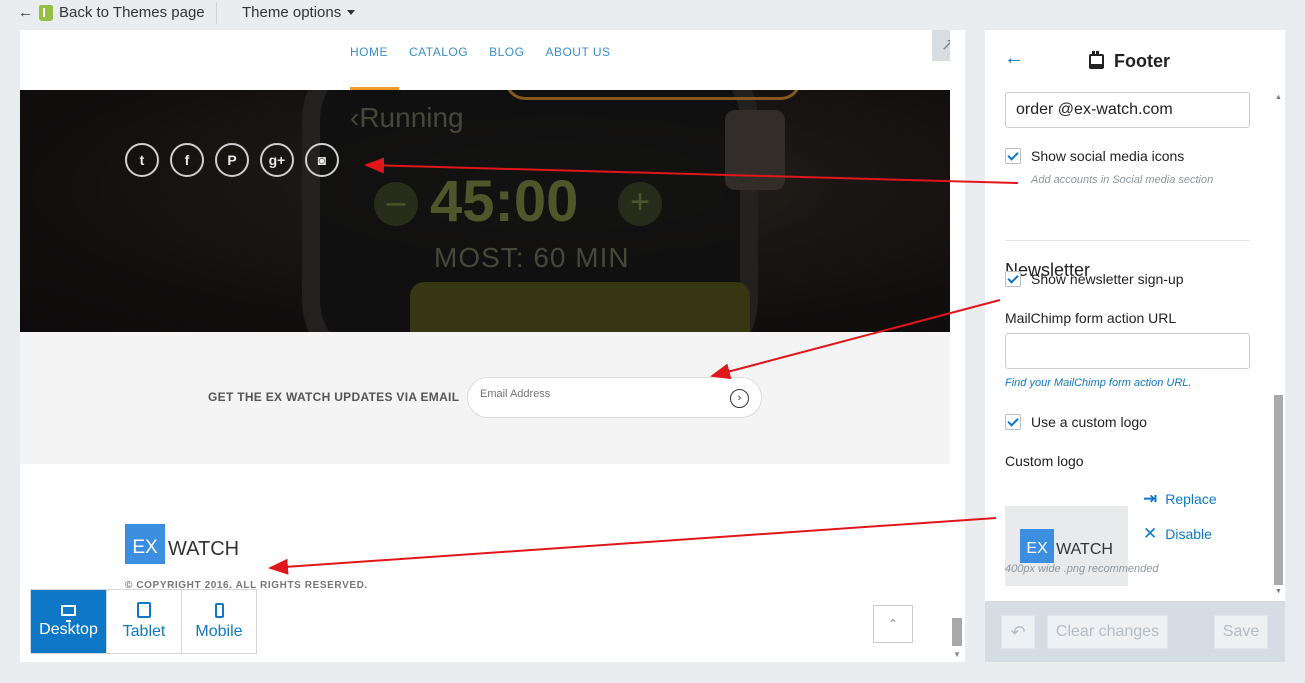 The height and width of the screenshot is (683, 1305). What do you see at coordinates (1091, 318) in the screenshot?
I see `mailchimp-label: MailChimp form action URL` at bounding box center [1091, 318].